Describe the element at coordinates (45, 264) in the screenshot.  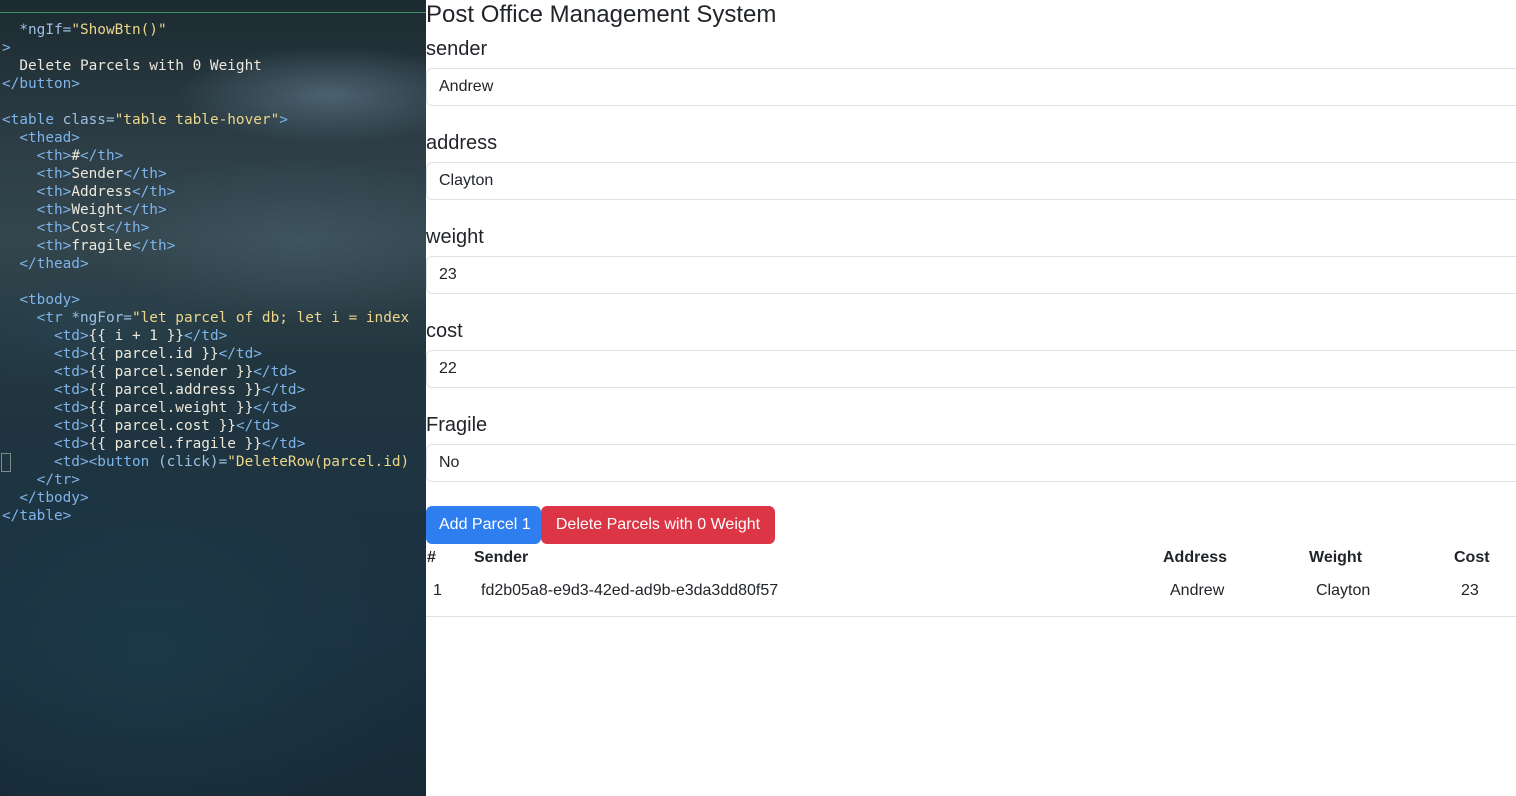
I see `code-token: </thead>` at that location.